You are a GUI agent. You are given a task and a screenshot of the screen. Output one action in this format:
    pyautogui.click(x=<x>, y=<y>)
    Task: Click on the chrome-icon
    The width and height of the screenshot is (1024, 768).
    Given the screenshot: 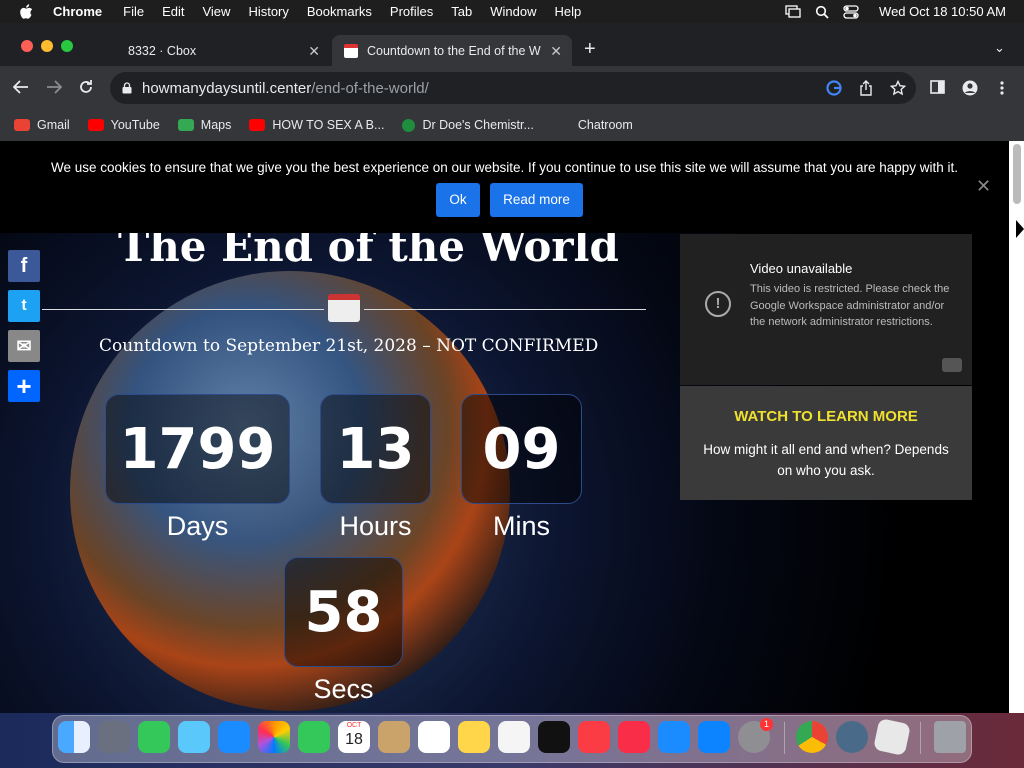 What is the action you would take?
    pyautogui.click(x=812, y=737)
    